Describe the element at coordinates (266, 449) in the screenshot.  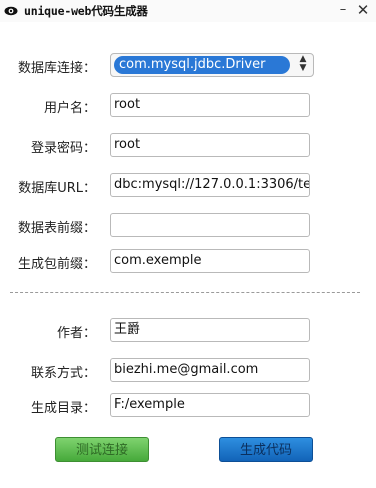
I see `generate-code-button: 生成代码` at that location.